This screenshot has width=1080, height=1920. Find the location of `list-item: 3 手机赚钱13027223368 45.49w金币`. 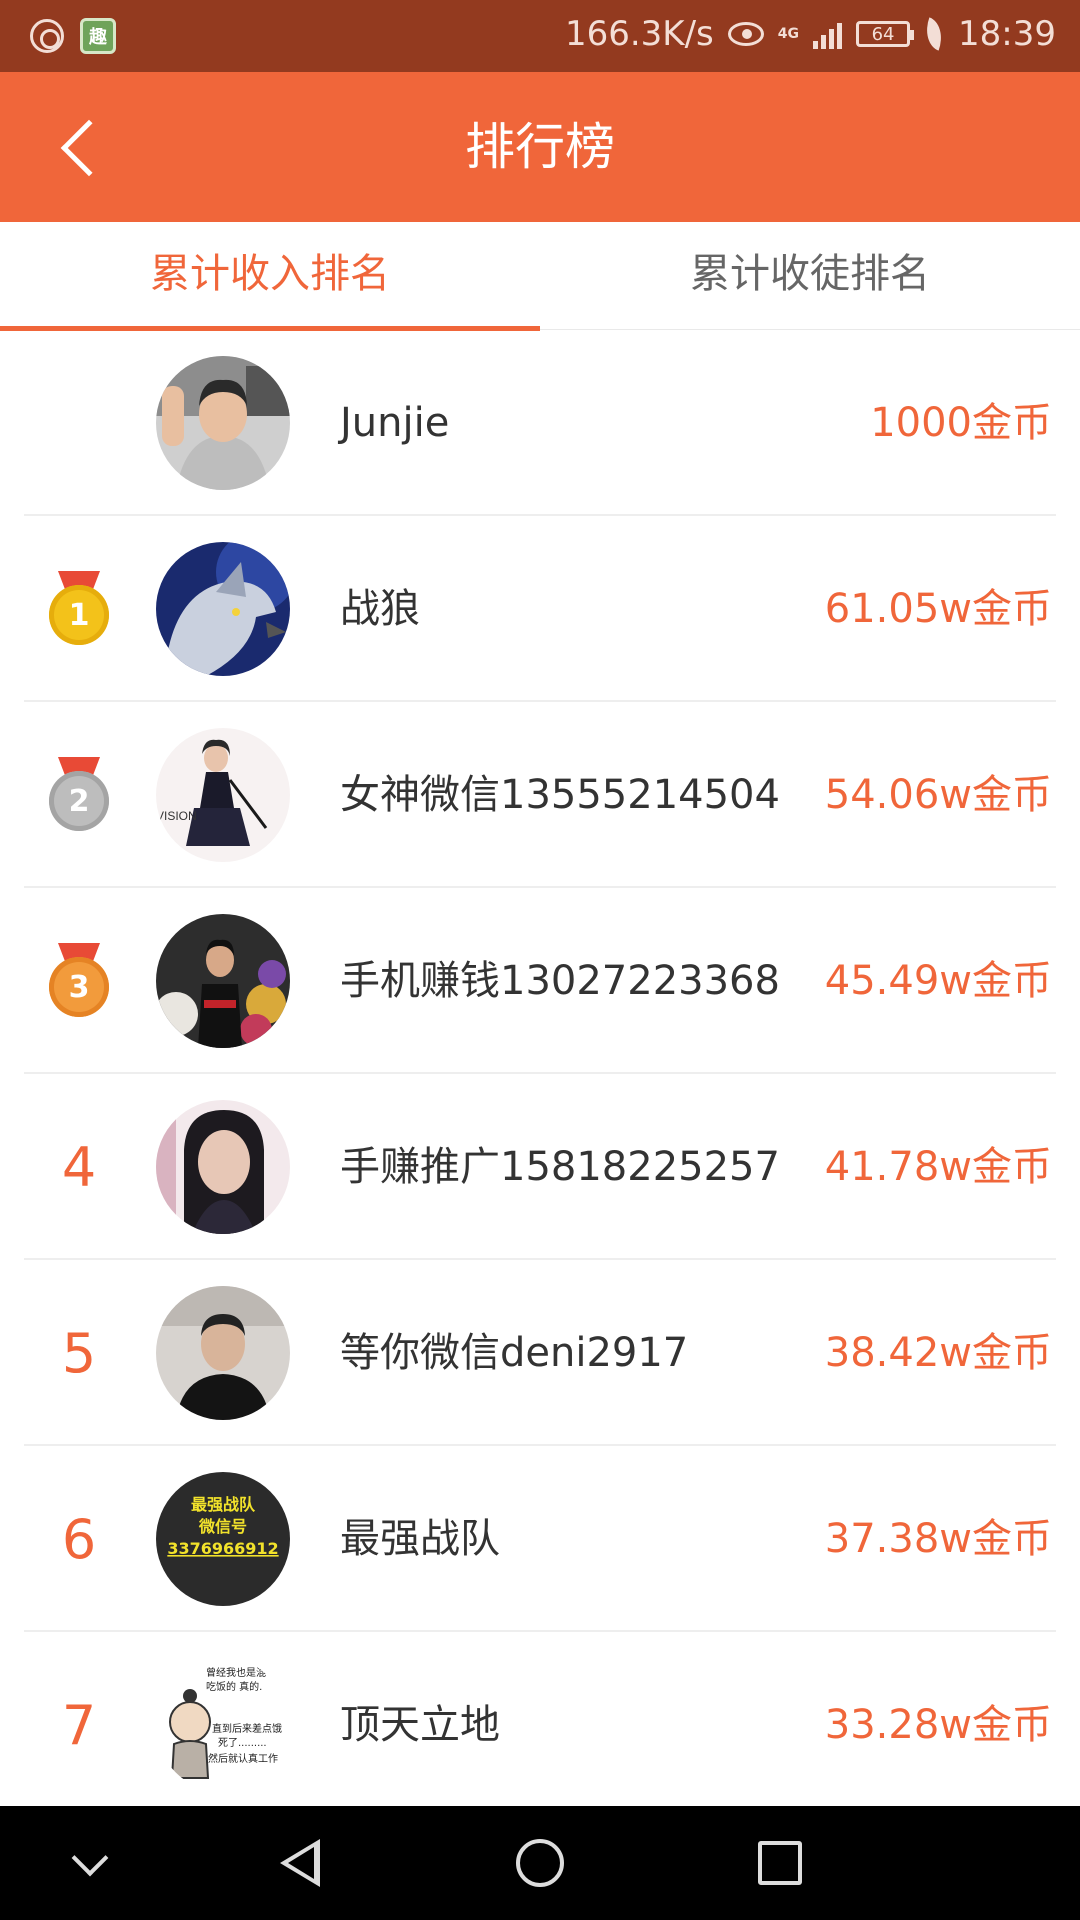

list-item: 3 手机赚钱13027223368 45.49w金币 is located at coordinates (540, 981).